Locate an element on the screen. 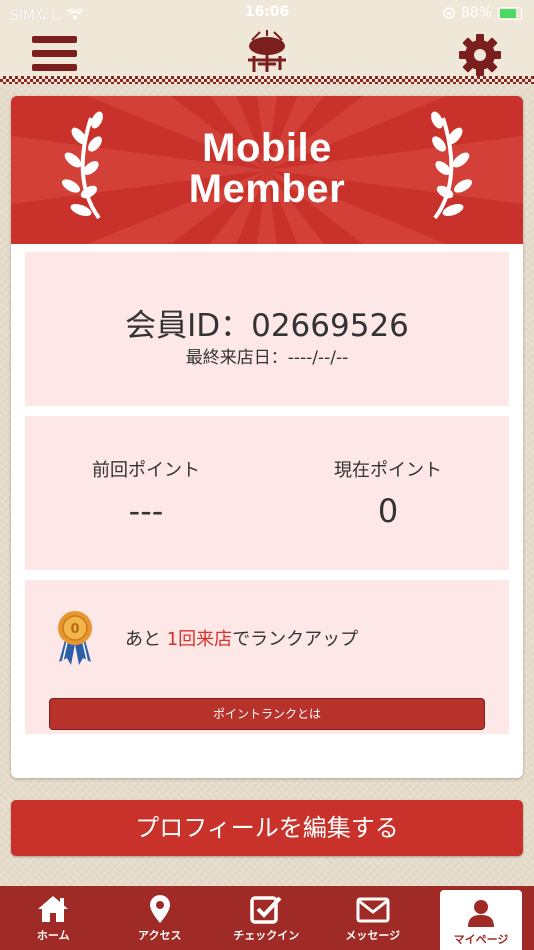  location-pin-icon is located at coordinates (159, 909).